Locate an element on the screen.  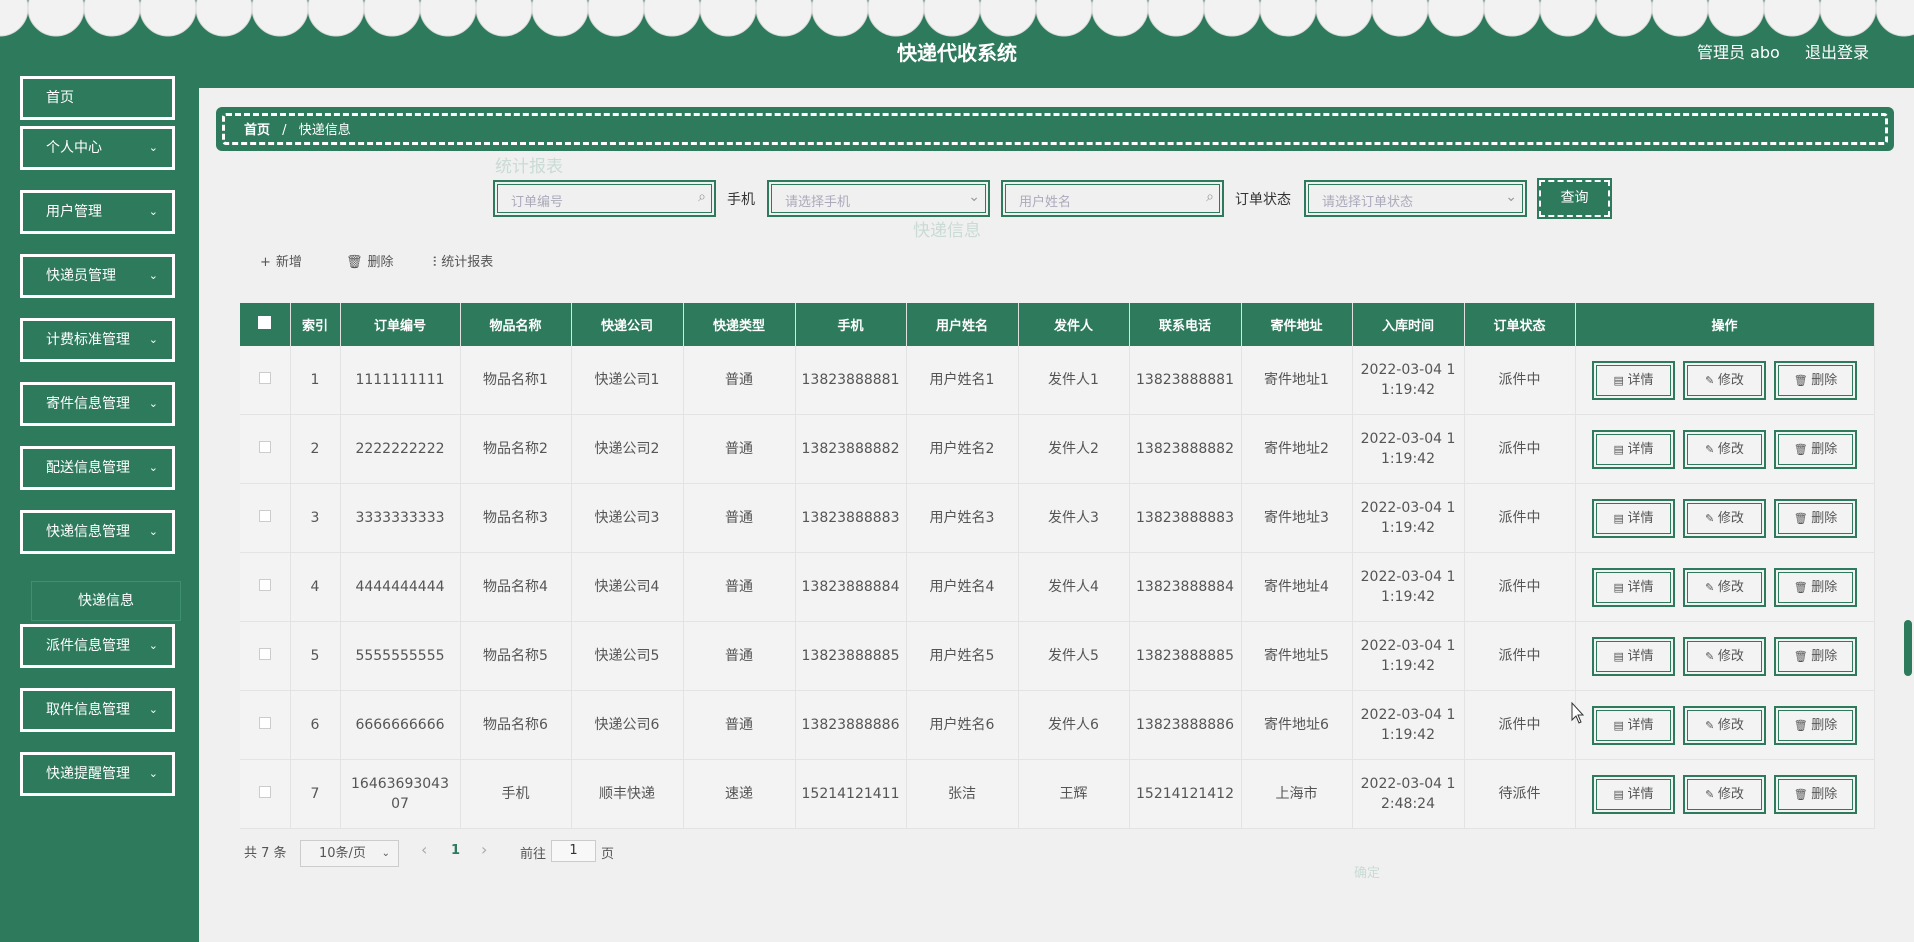
column-header: 索引 is located at coordinates (315, 324).